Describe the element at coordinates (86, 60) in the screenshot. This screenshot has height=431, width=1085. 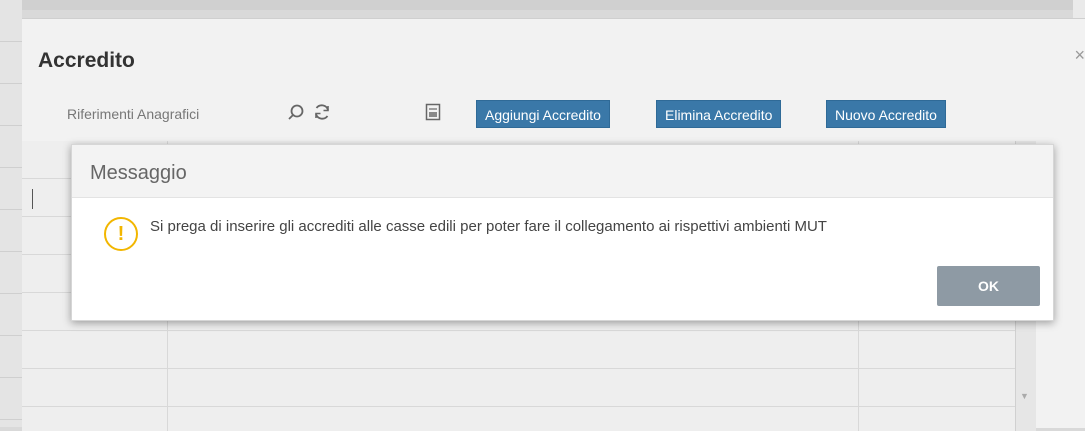
I see `window-title: Accredito` at that location.